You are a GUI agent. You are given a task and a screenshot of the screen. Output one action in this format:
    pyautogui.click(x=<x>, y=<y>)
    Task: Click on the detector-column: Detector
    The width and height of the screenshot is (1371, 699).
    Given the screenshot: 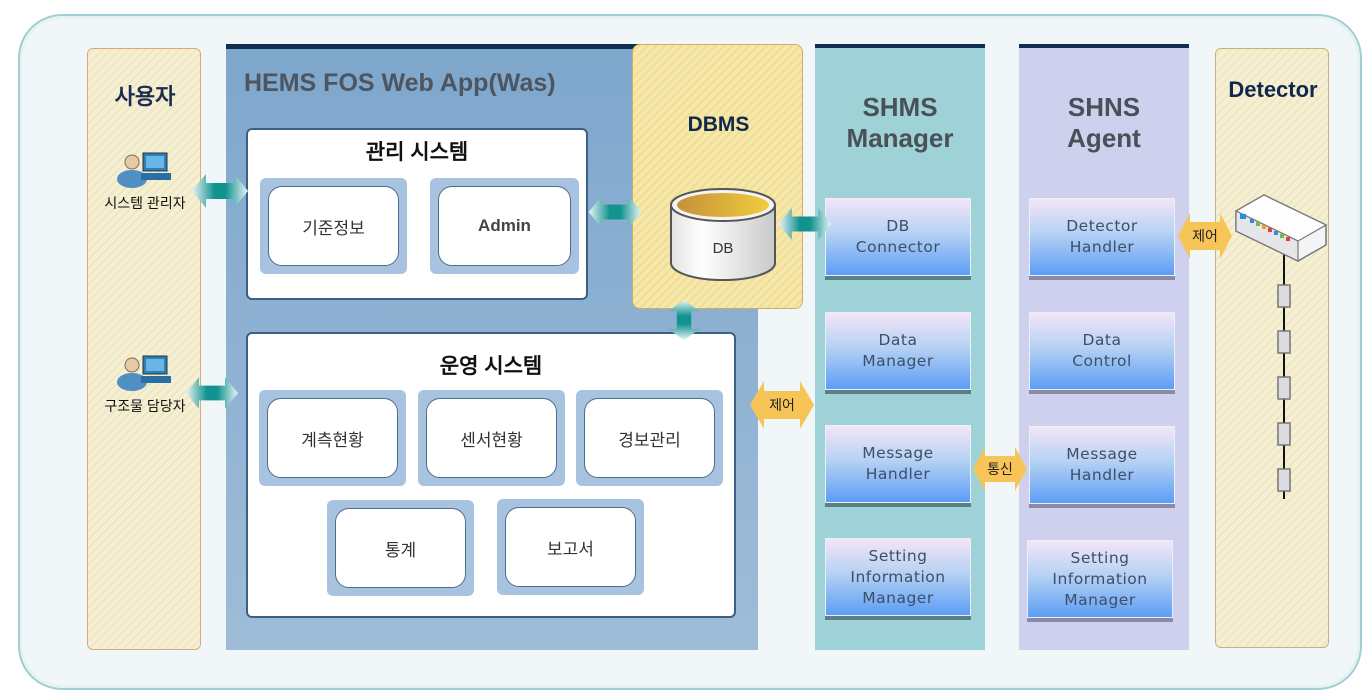 What is the action you would take?
    pyautogui.click(x=1272, y=348)
    